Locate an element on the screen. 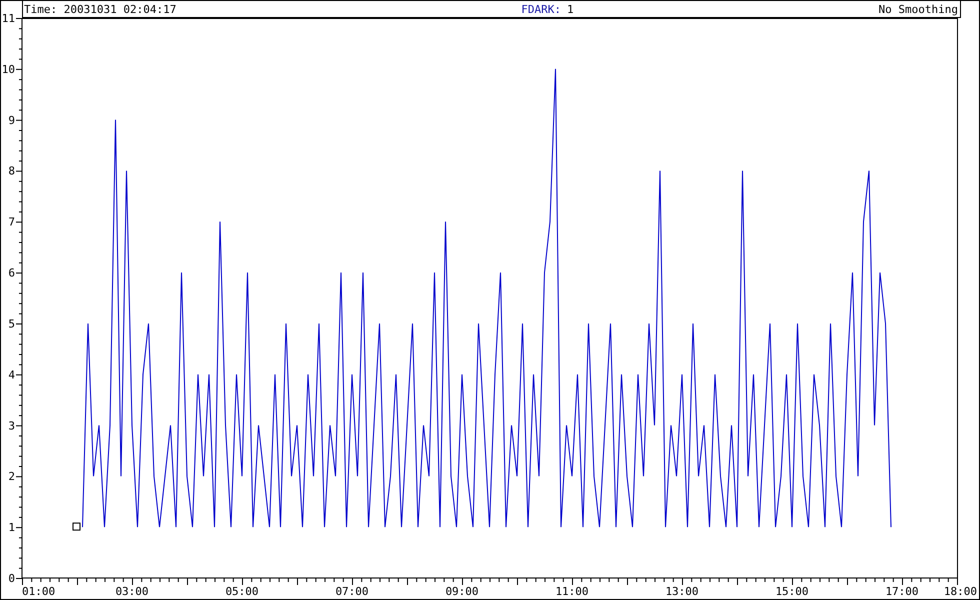 The image size is (980, 600). start-marker is located at coordinates (76, 526).